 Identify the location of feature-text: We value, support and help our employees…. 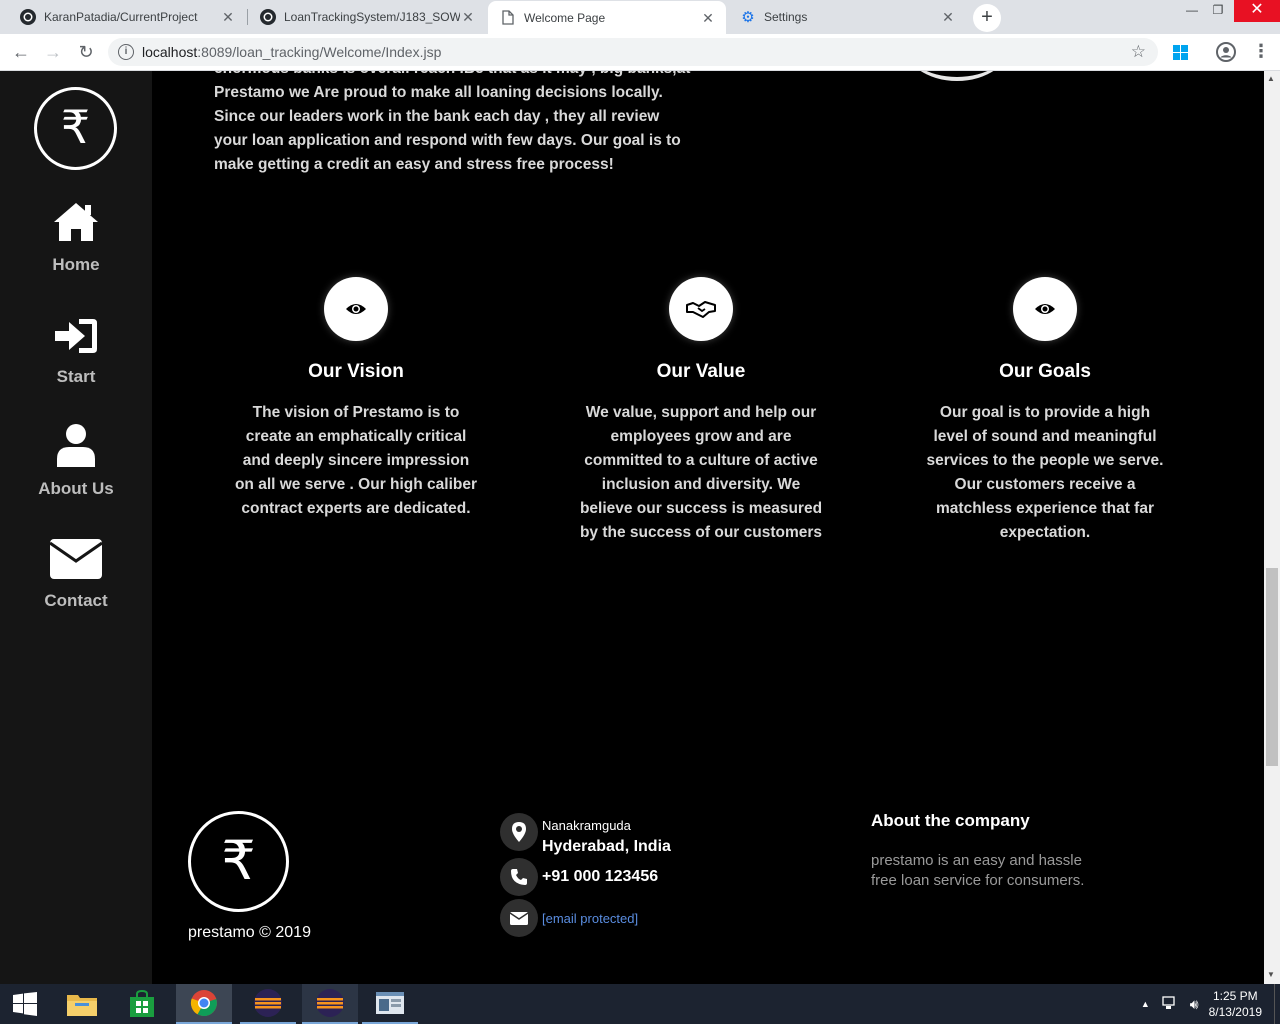
(701, 472).